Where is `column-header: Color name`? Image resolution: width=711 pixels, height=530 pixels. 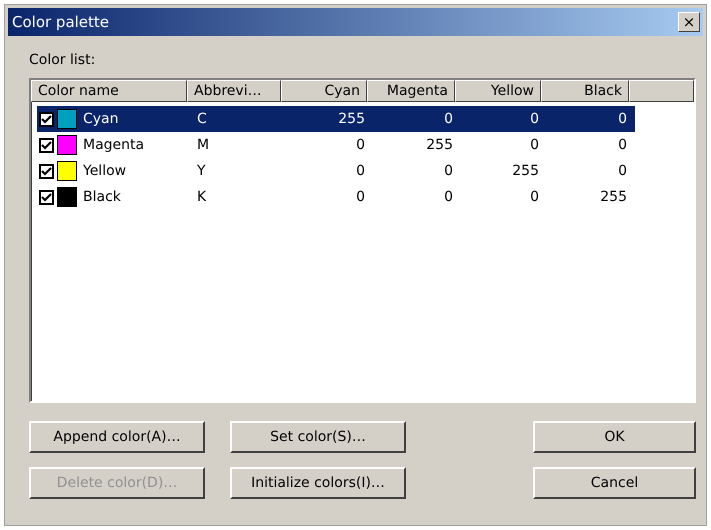 column-header: Color name is located at coordinates (109, 91).